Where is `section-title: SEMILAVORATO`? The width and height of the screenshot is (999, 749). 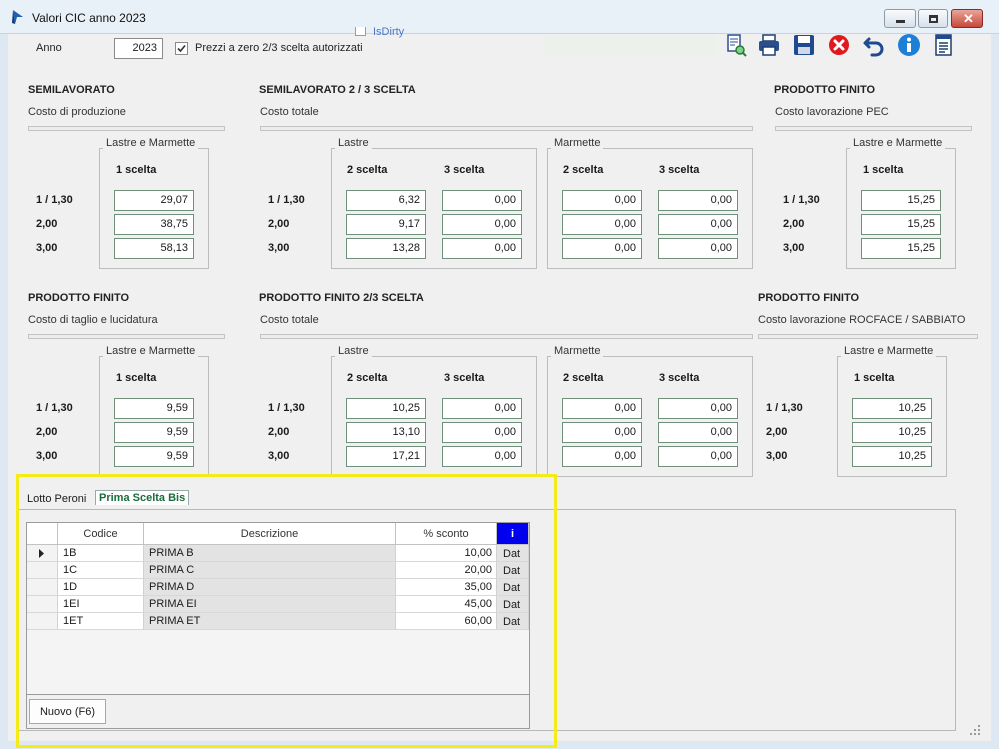
section-title: SEMILAVORATO is located at coordinates (71, 90).